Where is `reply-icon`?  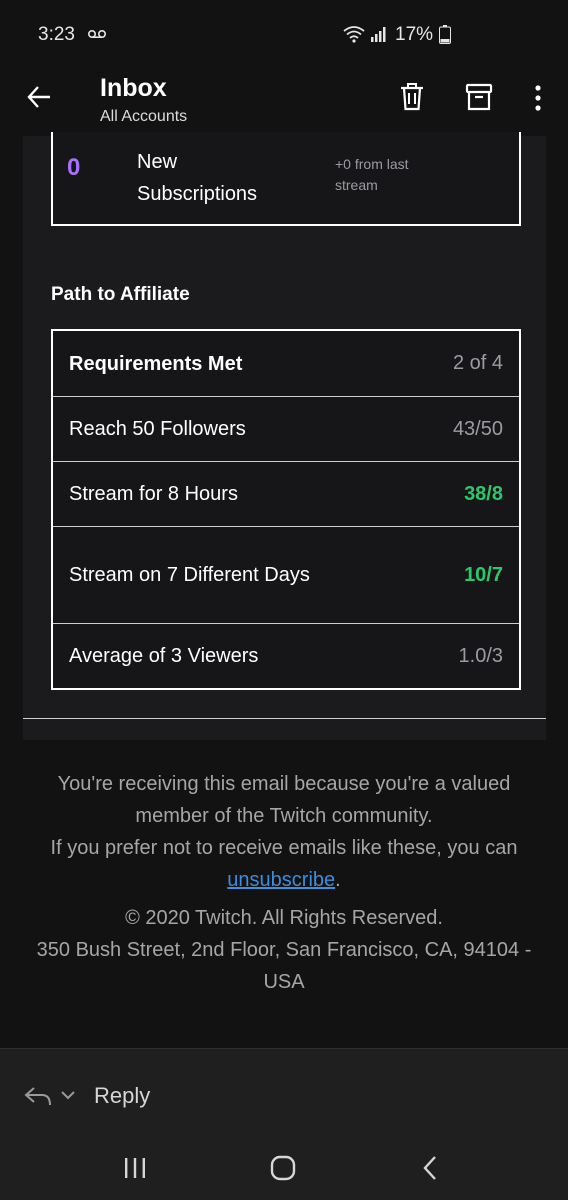
reply-icon is located at coordinates (38, 1096).